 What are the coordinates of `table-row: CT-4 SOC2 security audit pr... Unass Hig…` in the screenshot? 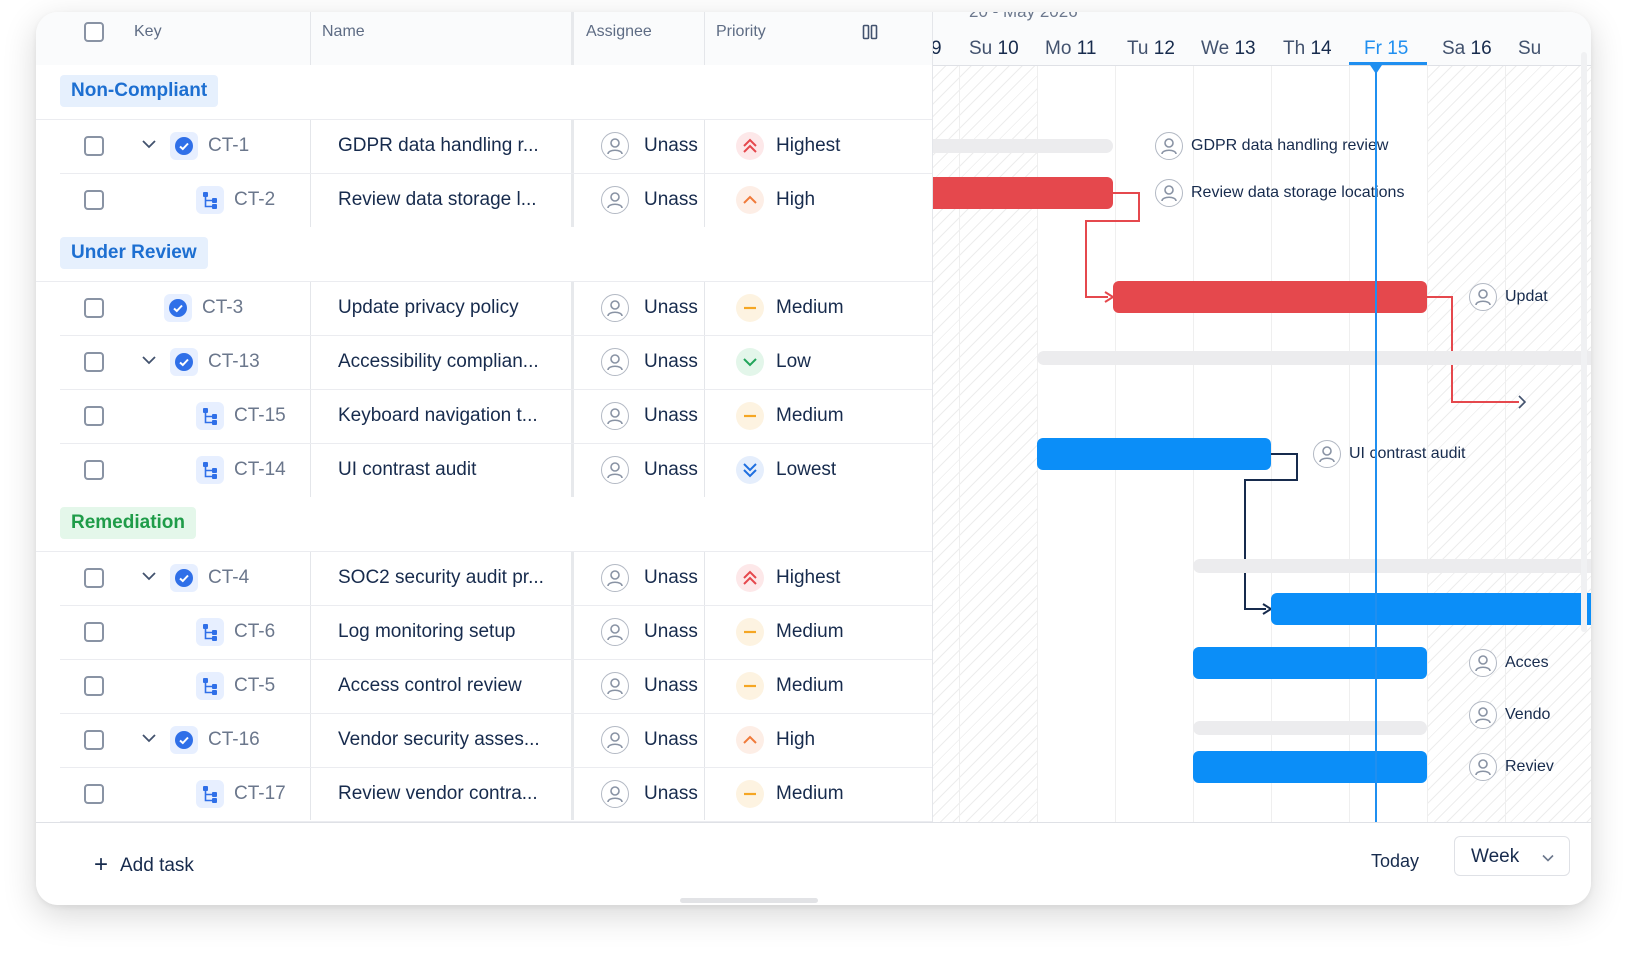 It's located at (496, 578).